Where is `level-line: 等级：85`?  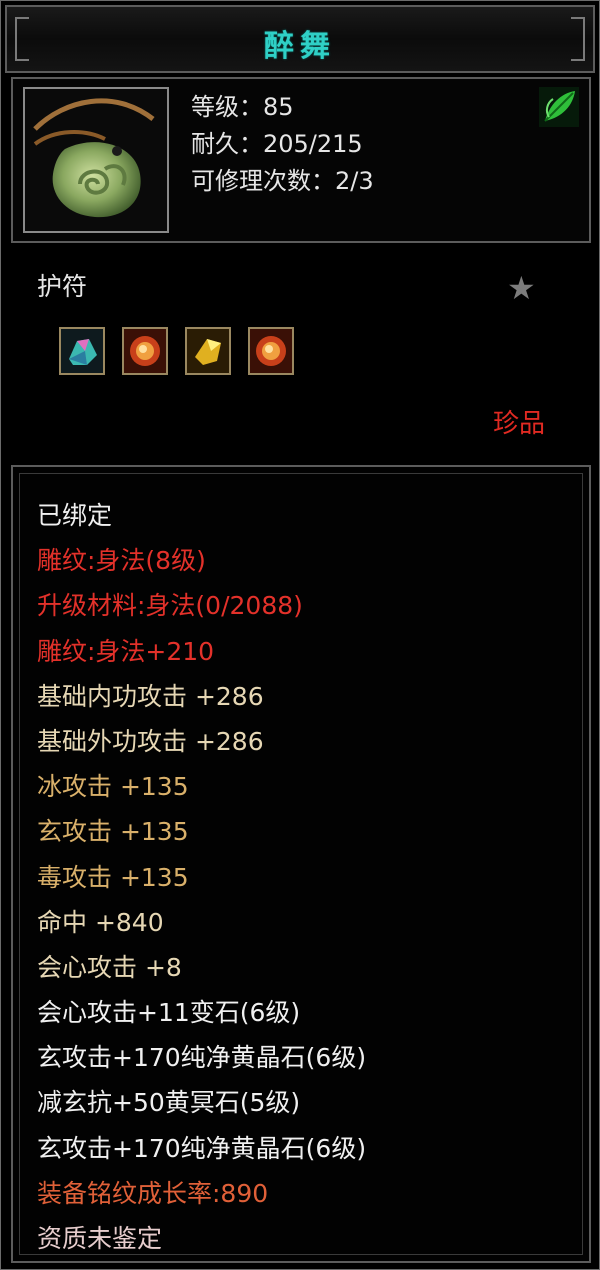 level-line: 等级：85 is located at coordinates (242, 107).